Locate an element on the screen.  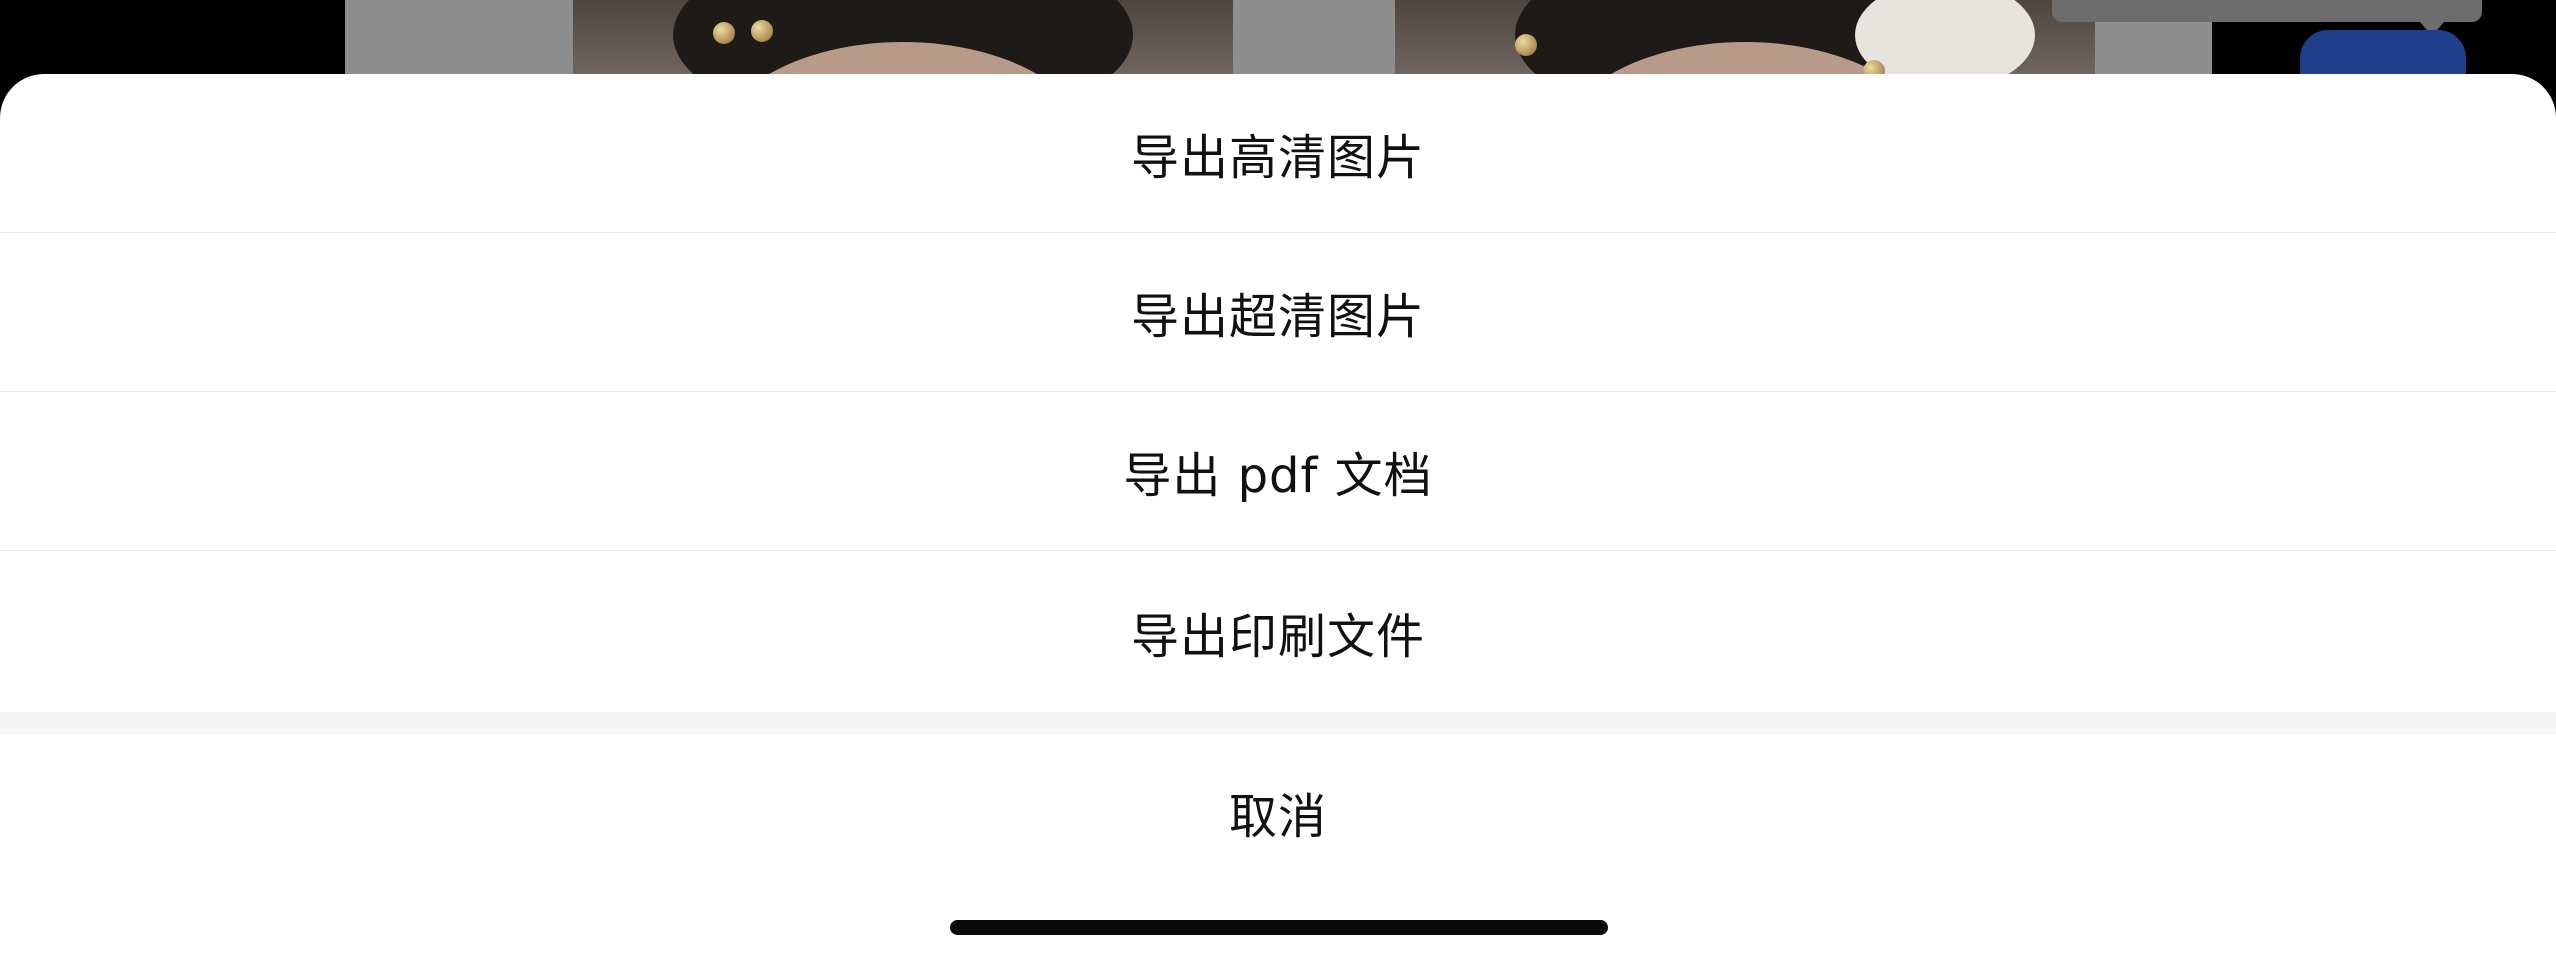
home-indicator is located at coordinates (1279, 927).